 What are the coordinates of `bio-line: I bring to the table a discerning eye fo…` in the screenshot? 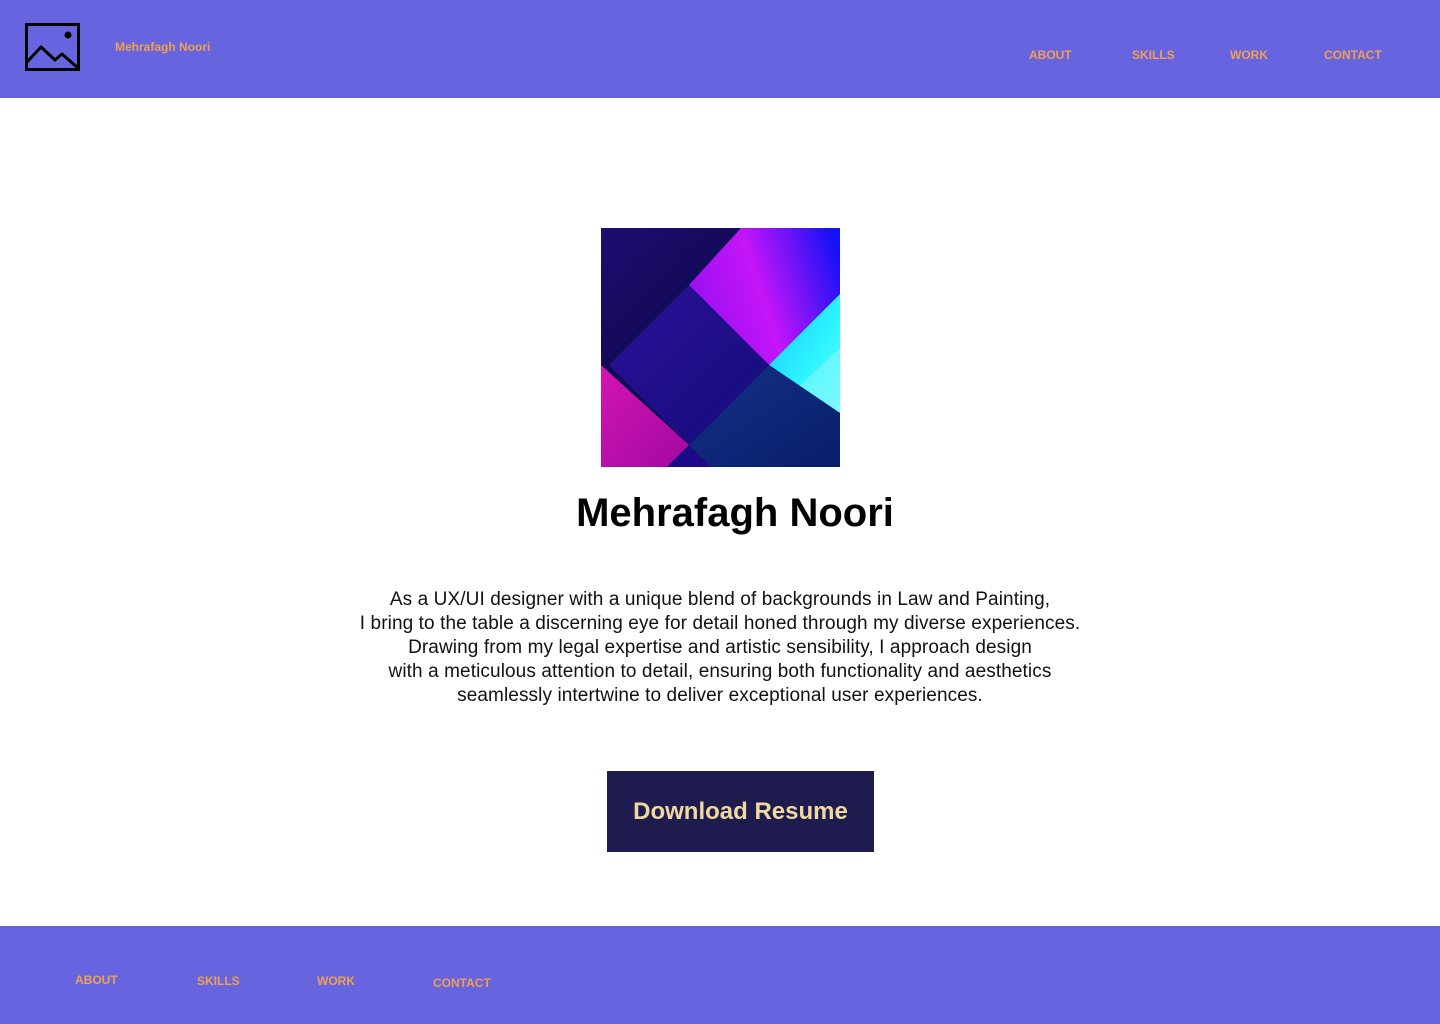 It's located at (720, 623).